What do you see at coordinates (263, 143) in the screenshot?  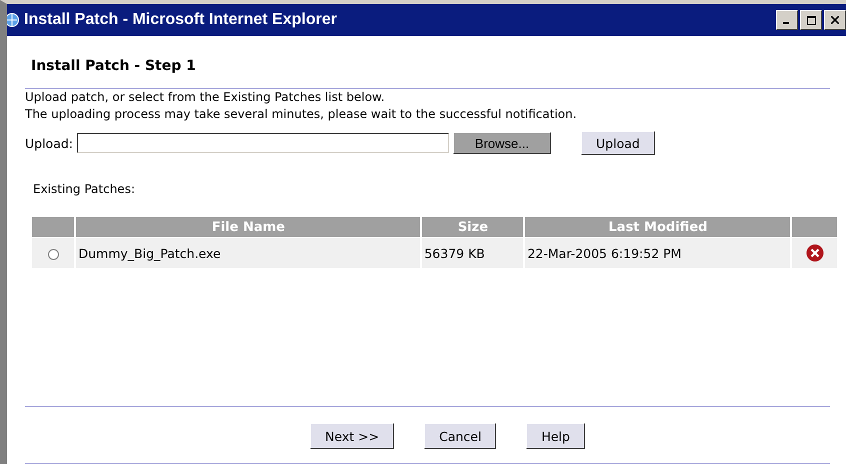 I see `file-input-field` at bounding box center [263, 143].